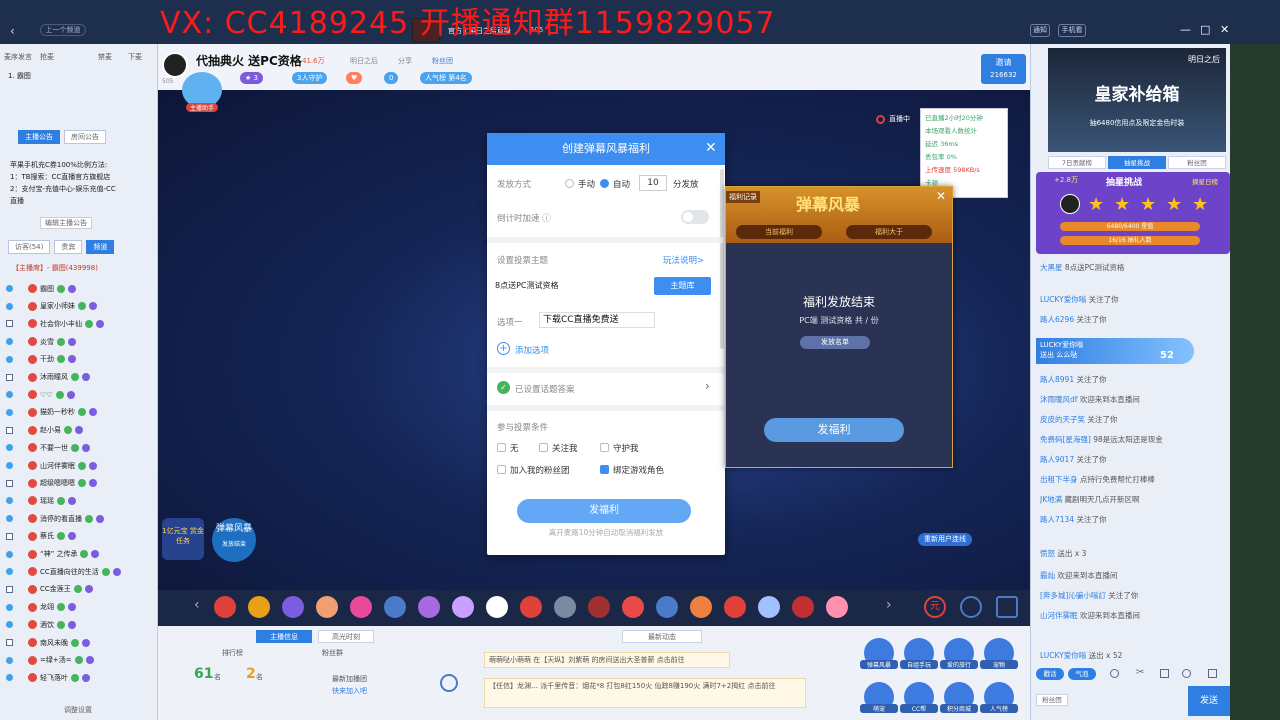  What do you see at coordinates (1134, 267) in the screenshot?
I see `chat-message: 大黑星 8点送PC测试资格` at bounding box center [1134, 267].